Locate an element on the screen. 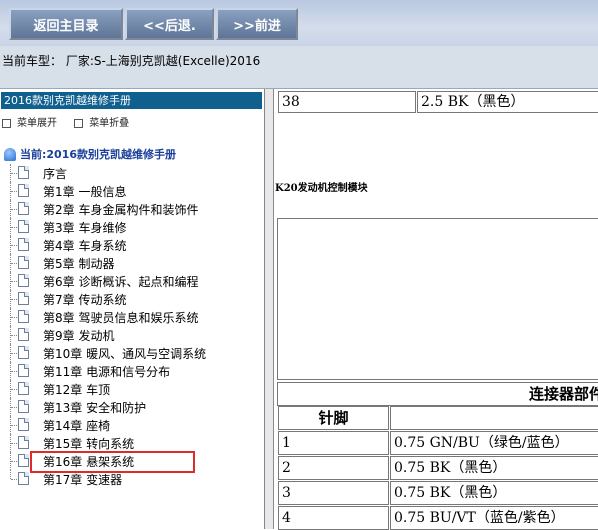 The width and height of the screenshot is (598, 530). wire-spec-cell: 0.75 GN/BU（绿色/蓝色） is located at coordinates (494, 443).